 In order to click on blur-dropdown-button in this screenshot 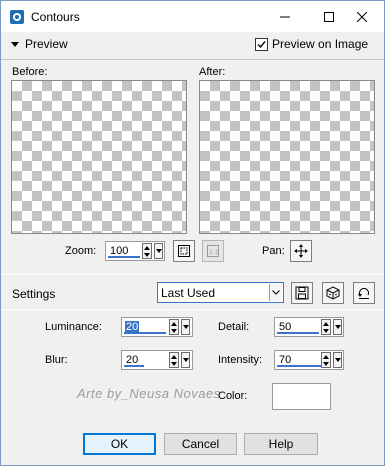, I will do `click(185, 360)`.